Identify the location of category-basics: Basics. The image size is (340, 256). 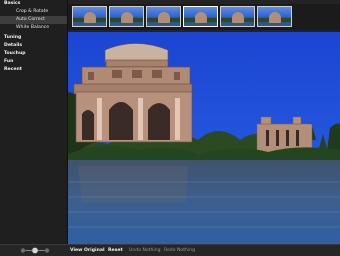
(33, 4).